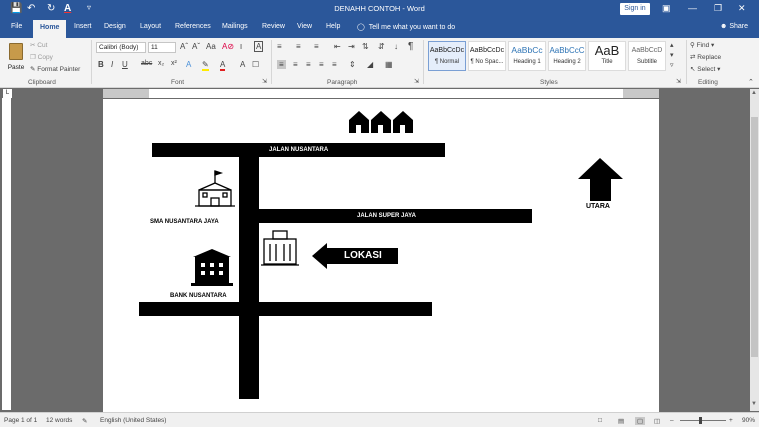 The width and height of the screenshot is (759, 427). What do you see at coordinates (55, 69) in the screenshot?
I see `format-painter-button: ✎ Format Painter` at bounding box center [55, 69].